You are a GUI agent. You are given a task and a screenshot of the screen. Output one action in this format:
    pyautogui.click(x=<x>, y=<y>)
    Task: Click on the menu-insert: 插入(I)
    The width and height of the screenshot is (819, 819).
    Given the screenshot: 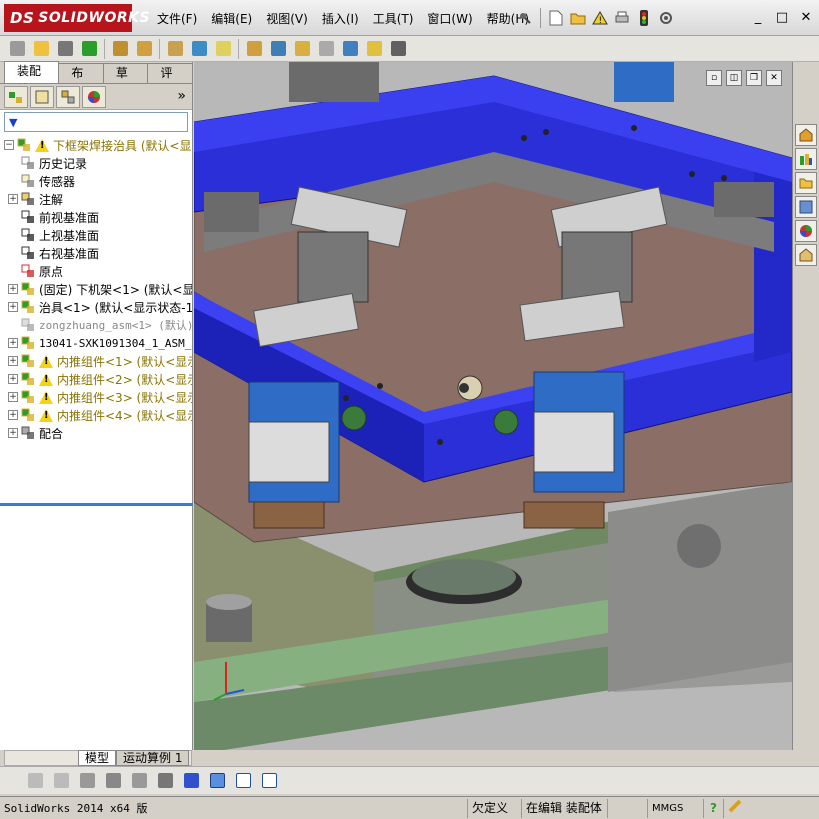 What is the action you would take?
    pyautogui.click(x=340, y=19)
    